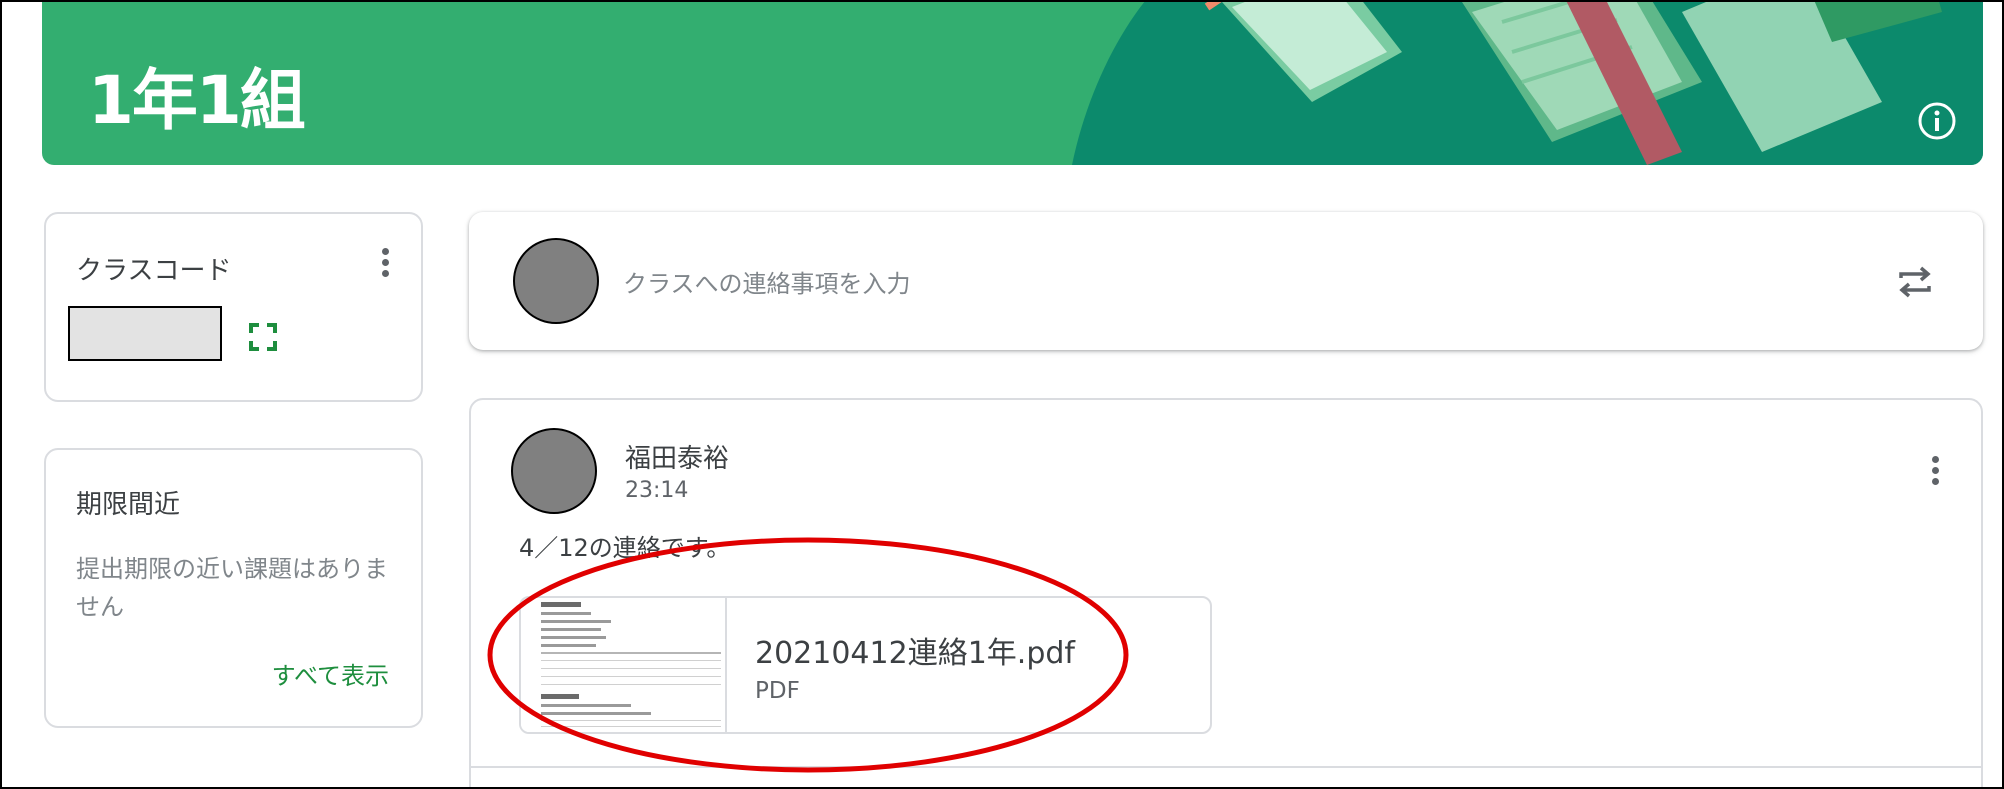 The image size is (2004, 789). I want to click on fullscreen-icon, so click(263, 337).